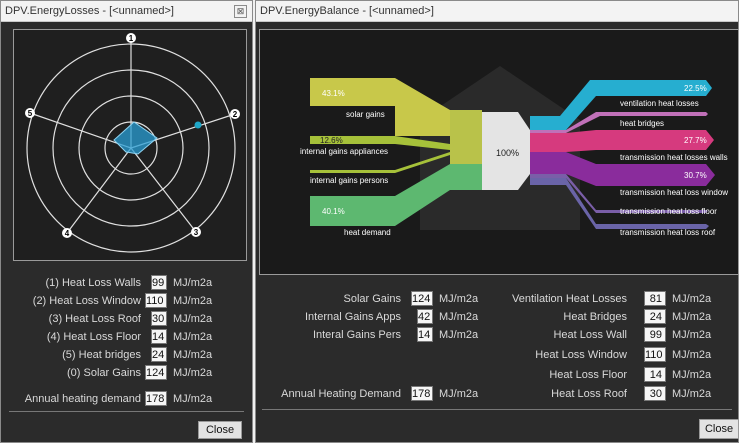 This screenshot has height=443, width=739. What do you see at coordinates (126, 411) in the screenshot?
I see `losses-separator` at bounding box center [126, 411].